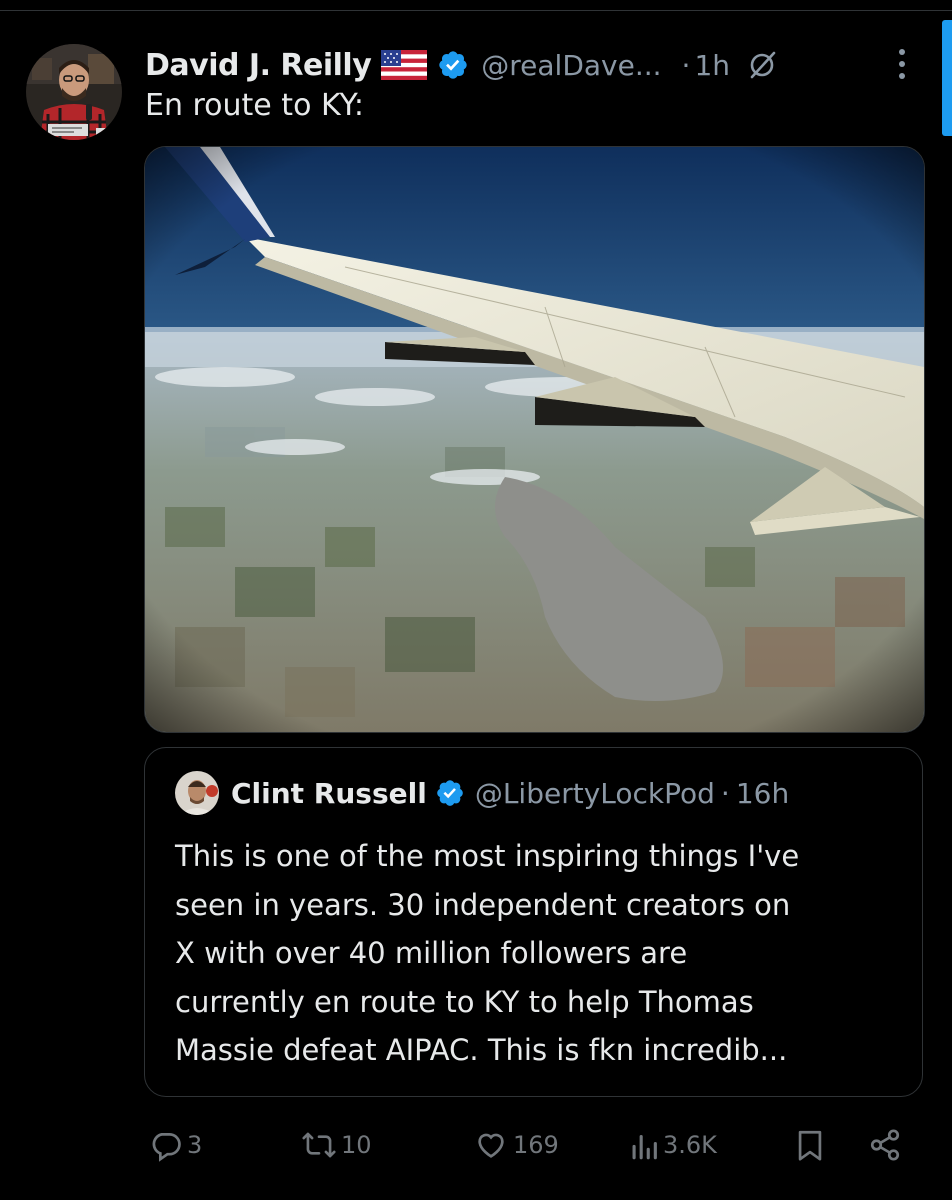 This screenshot has height=1200, width=952. What do you see at coordinates (464, 1001) in the screenshot?
I see `quote-text-line: currently en route to KY to help Thomas` at bounding box center [464, 1001].